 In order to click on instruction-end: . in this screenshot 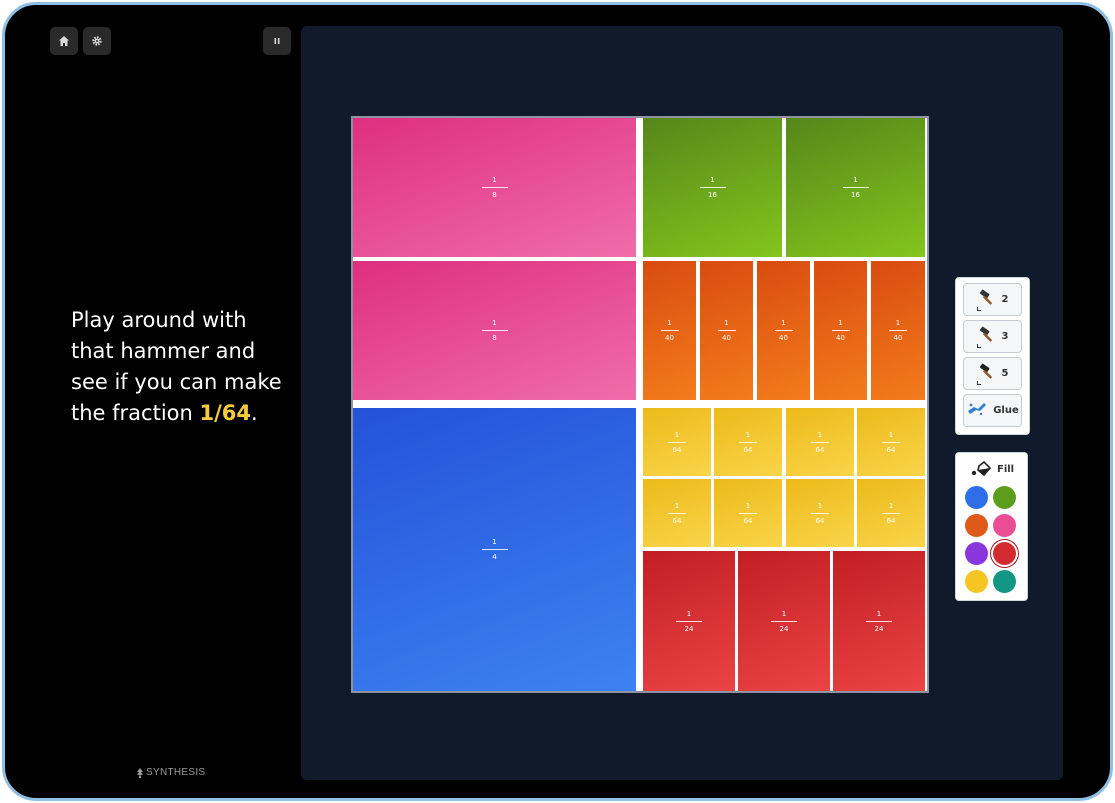, I will do `click(254, 413)`.